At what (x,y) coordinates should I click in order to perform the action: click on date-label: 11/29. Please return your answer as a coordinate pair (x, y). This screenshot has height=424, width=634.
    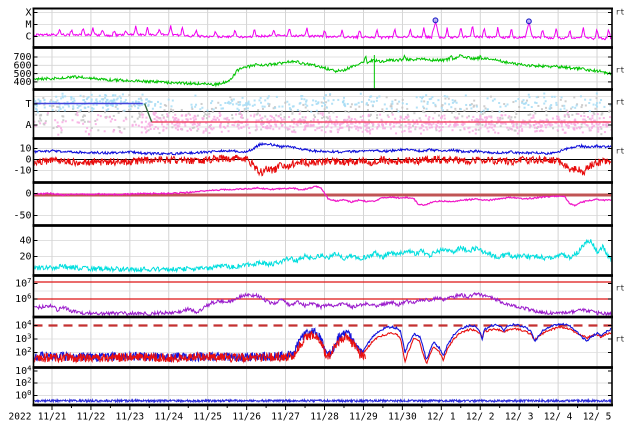
    Looking at the image, I should click on (363, 417).